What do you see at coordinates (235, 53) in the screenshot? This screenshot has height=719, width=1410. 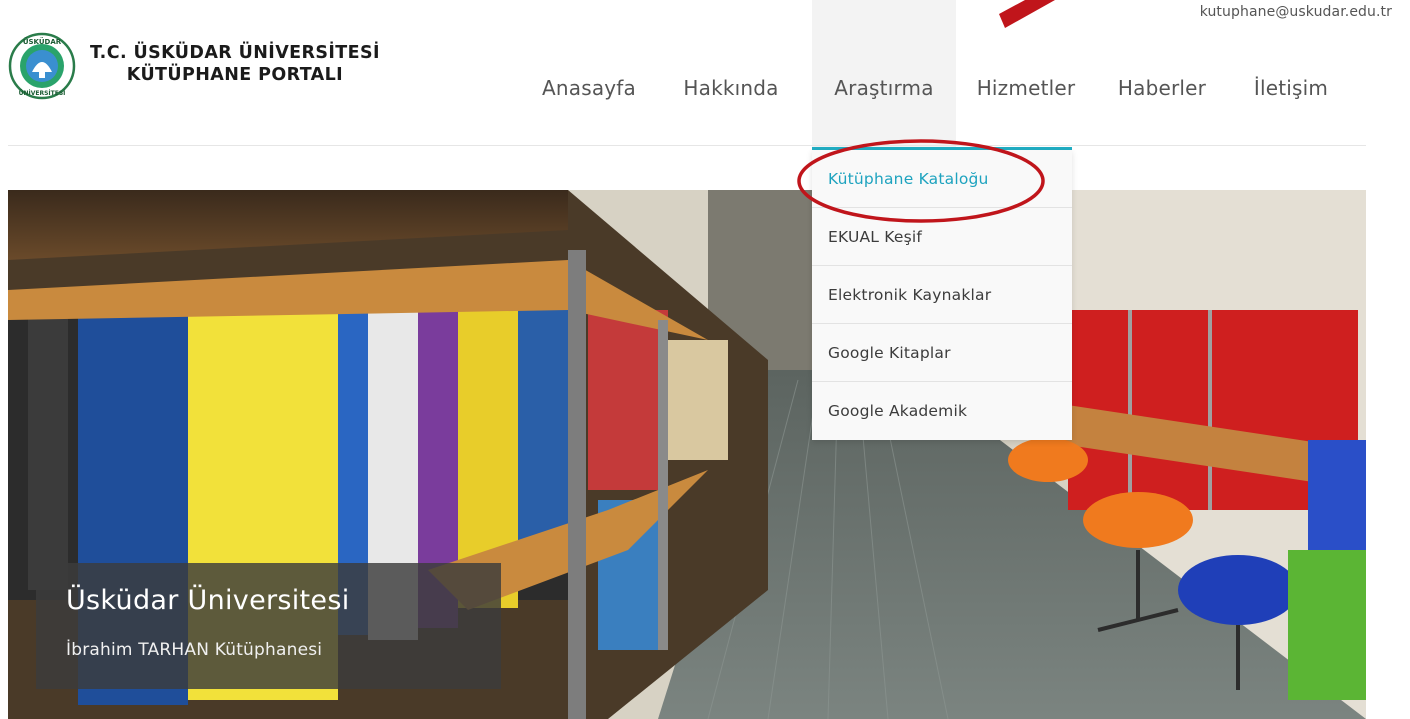 I see `brand-line-1: T.C. ÜSKÜDAR ÜNİVERSİTESİ` at bounding box center [235, 53].